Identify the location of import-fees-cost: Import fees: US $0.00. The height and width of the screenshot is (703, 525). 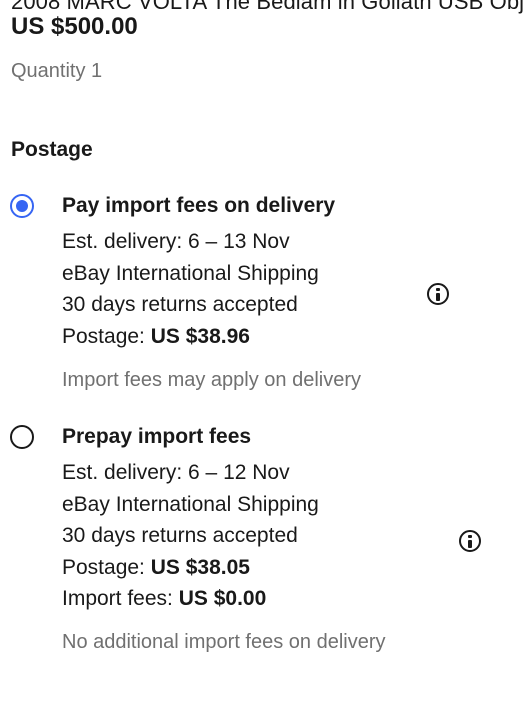
(164, 599).